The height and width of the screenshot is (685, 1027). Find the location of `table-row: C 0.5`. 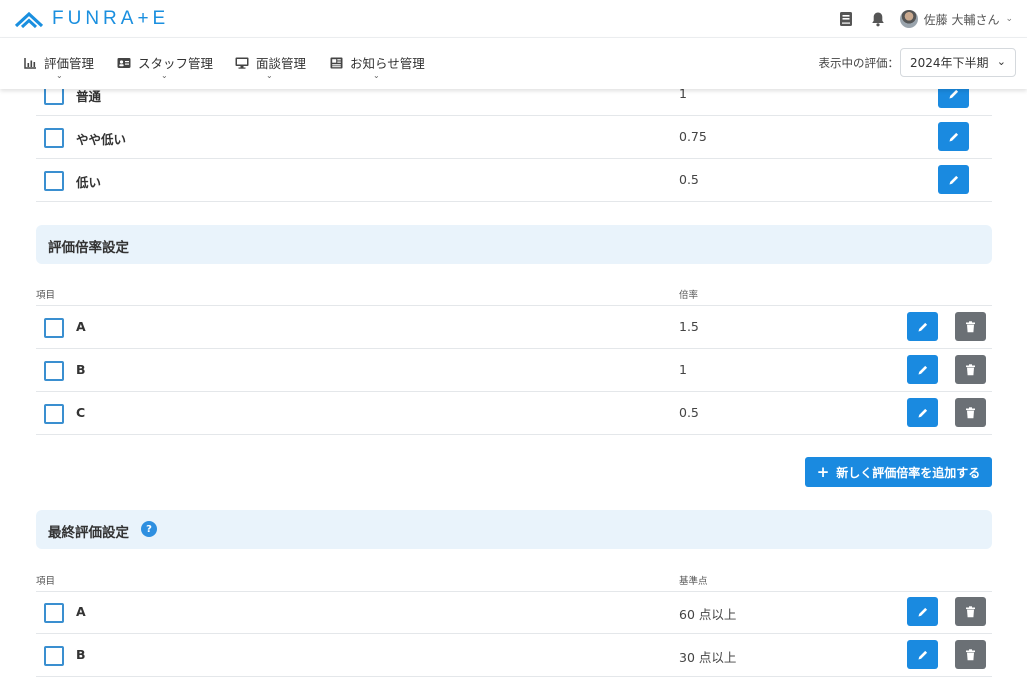

table-row: C 0.5 is located at coordinates (514, 413).